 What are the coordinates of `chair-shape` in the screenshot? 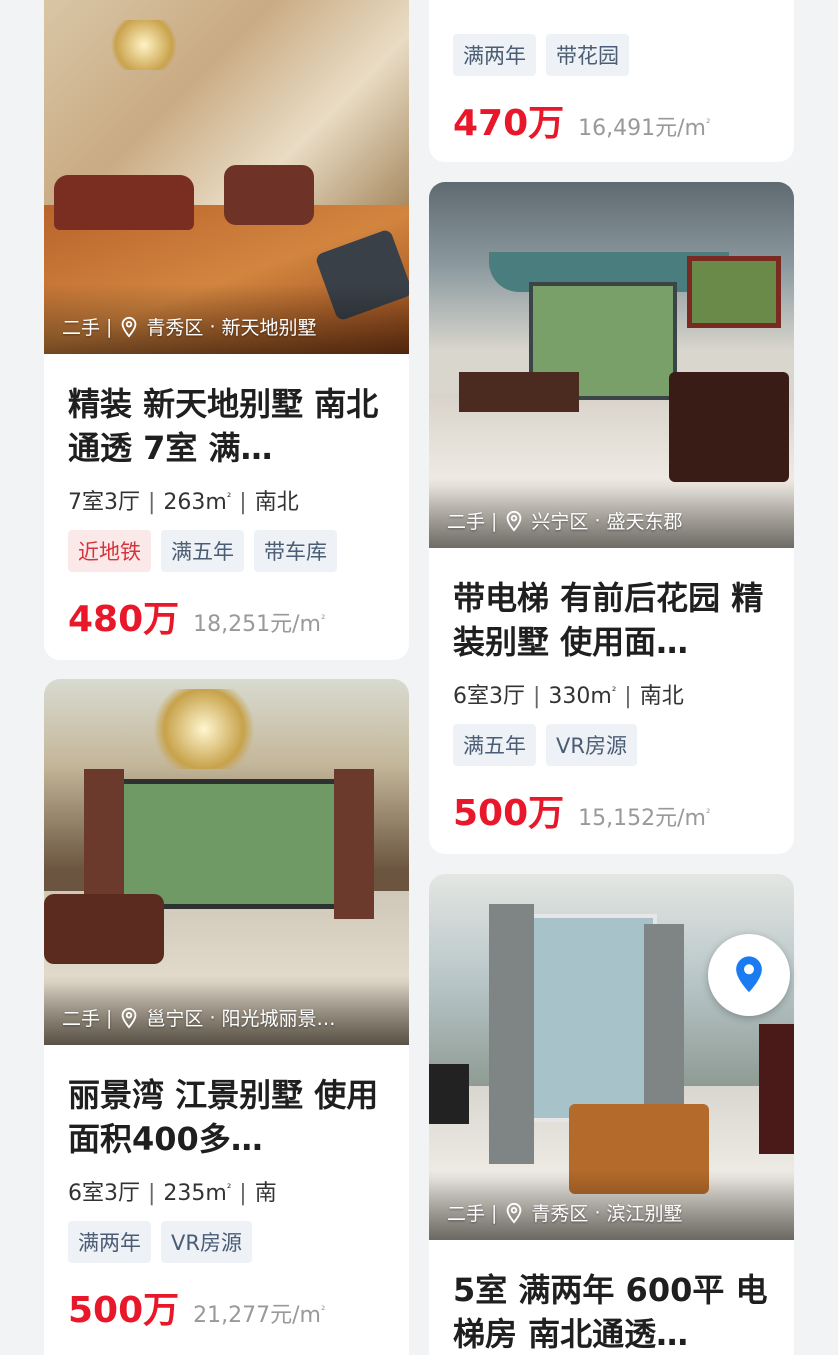 It's located at (729, 427).